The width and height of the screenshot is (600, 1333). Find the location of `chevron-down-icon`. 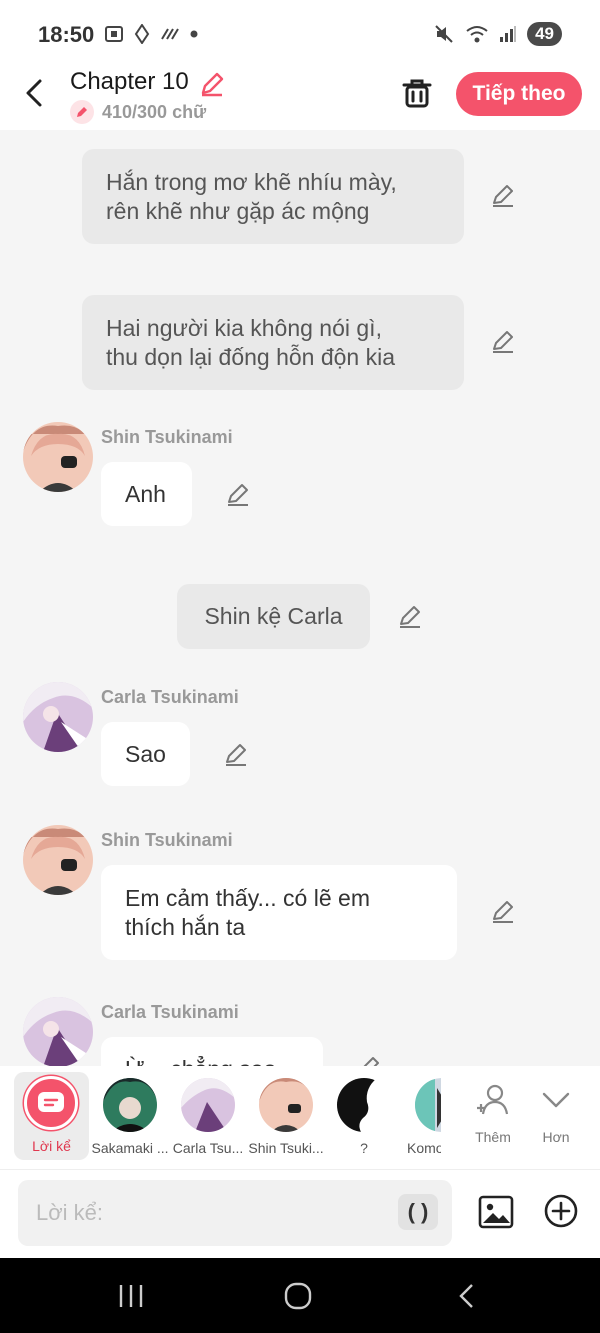

chevron-down-icon is located at coordinates (556, 1100).